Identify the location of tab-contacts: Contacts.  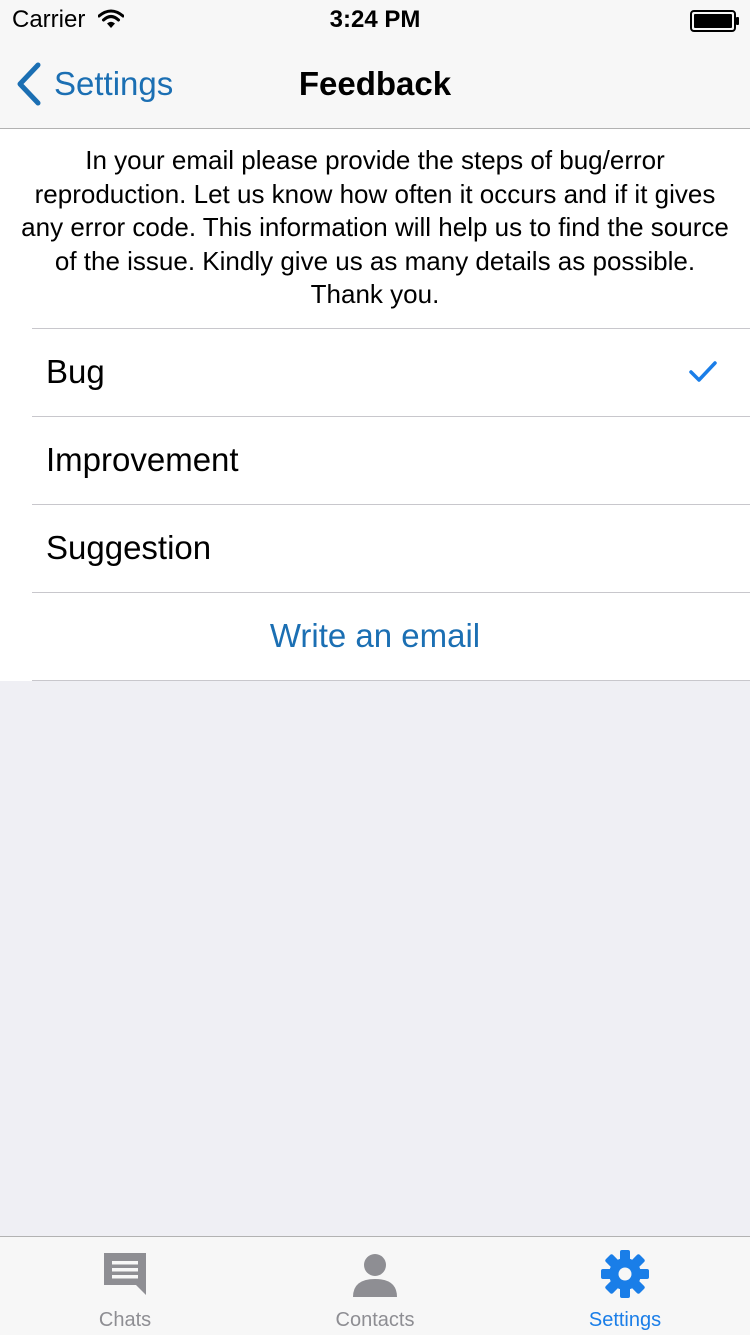
(375, 1286).